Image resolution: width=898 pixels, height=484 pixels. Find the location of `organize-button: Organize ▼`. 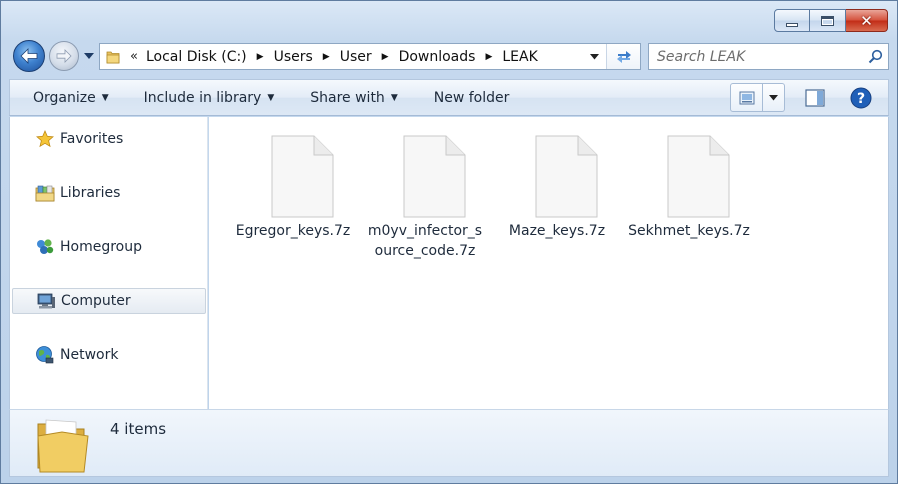

organize-button: Organize ▼ is located at coordinates (71, 98).